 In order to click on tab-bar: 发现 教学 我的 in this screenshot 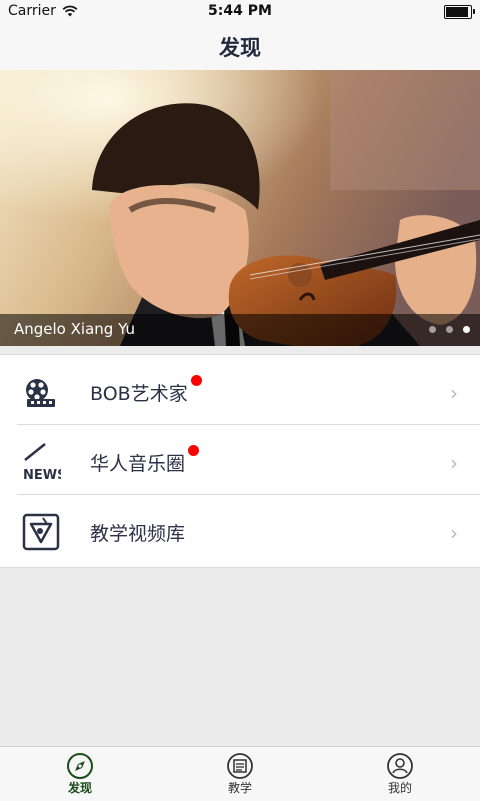, I will do `click(240, 773)`.